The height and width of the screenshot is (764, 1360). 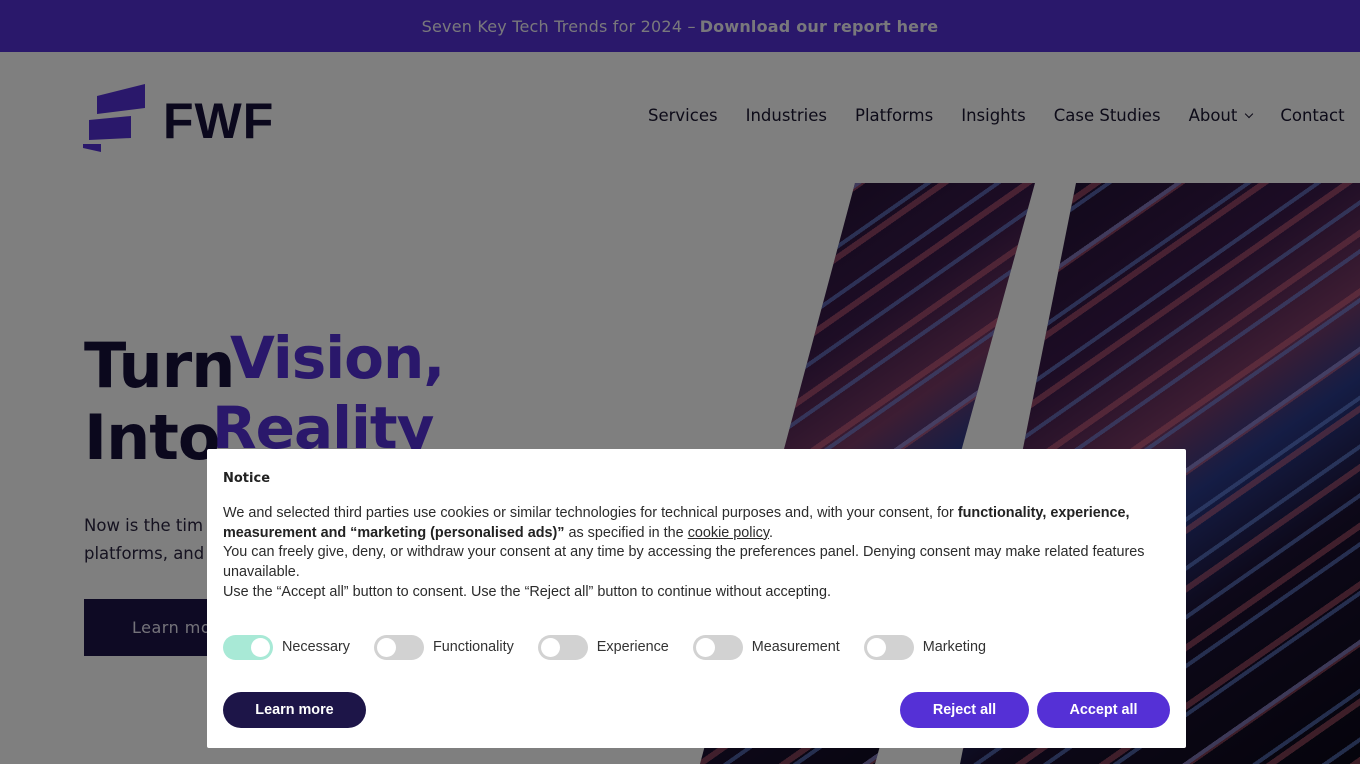 What do you see at coordinates (888, 647) in the screenshot?
I see `toggle-switch-marketing` at bounding box center [888, 647].